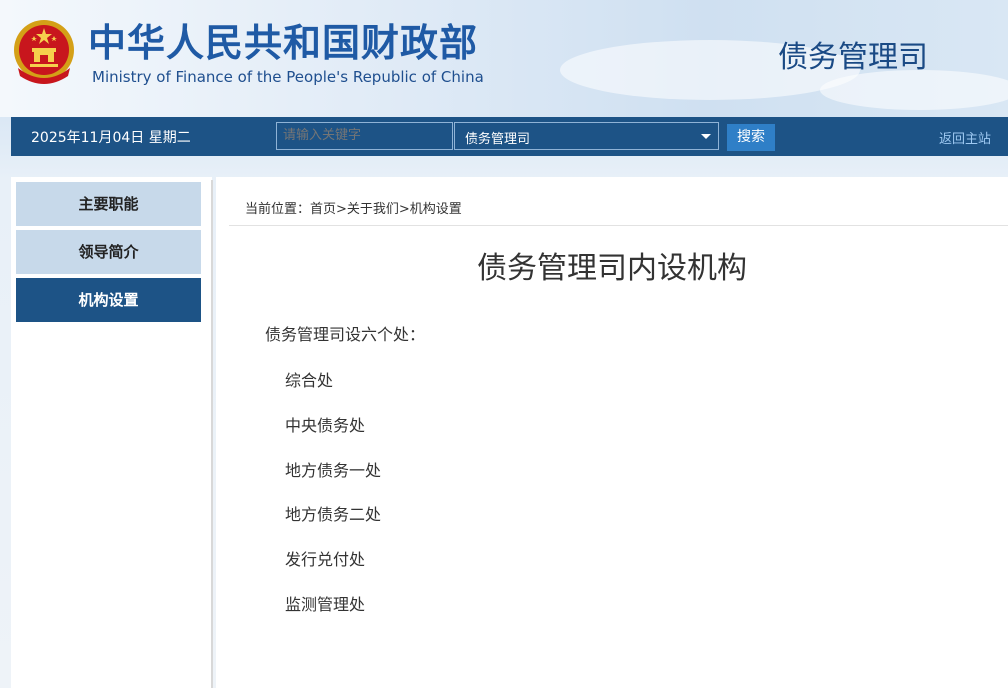 The height and width of the screenshot is (688, 1008). Describe the element at coordinates (612, 268) in the screenshot. I see `page-title: 债务管理司内设机构` at that location.